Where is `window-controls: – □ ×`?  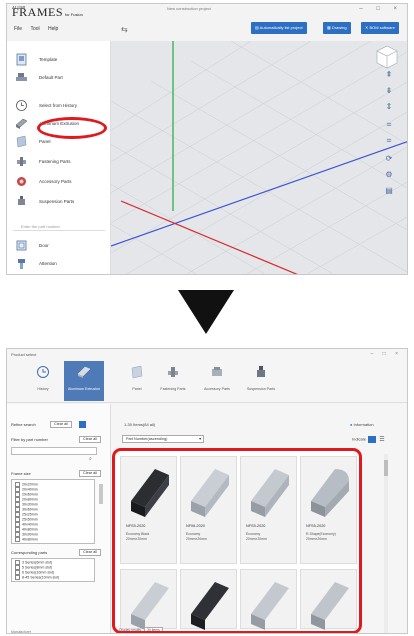 window-controls: – □ × is located at coordinates (381, 9).